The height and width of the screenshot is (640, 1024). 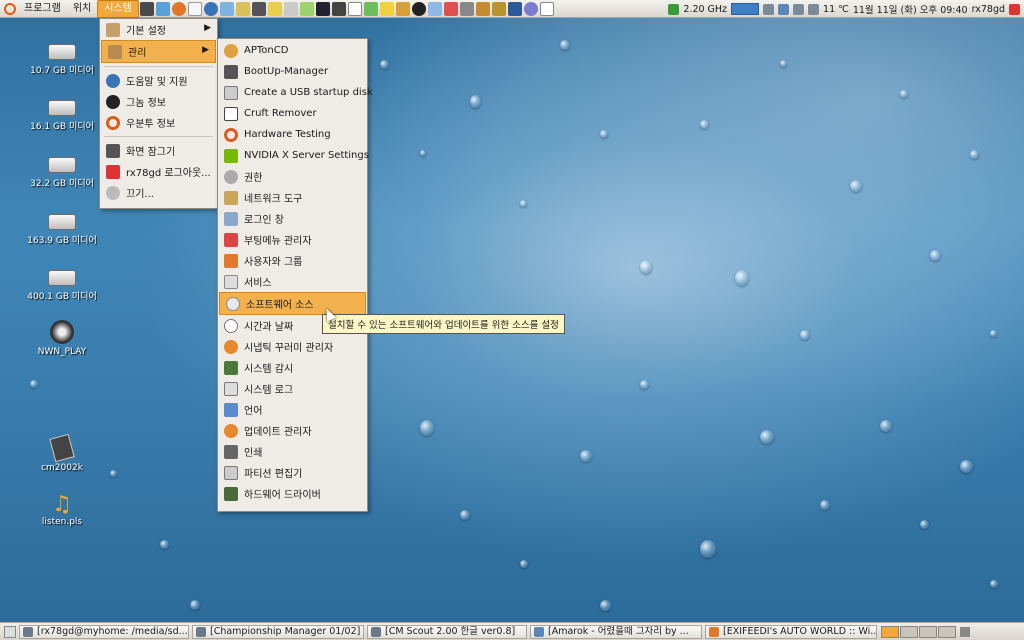 I want to click on menu-item-synaptic: 시냅틱 꾸러미 관리자, so click(x=292, y=346).